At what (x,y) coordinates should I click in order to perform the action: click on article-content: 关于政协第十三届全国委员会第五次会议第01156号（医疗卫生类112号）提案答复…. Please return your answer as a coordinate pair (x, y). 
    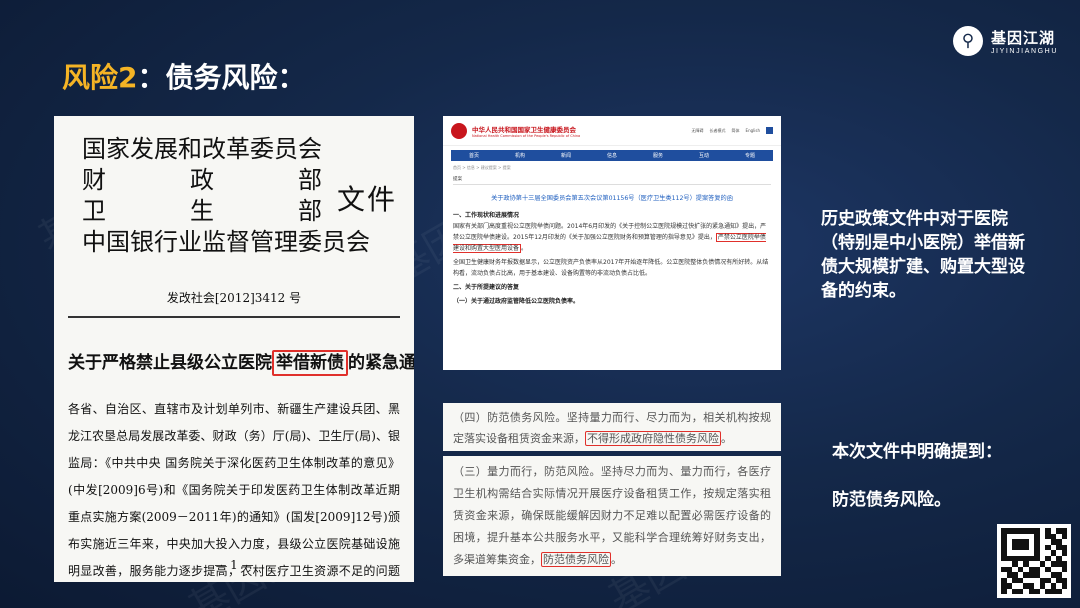
    Looking at the image, I should click on (612, 246).